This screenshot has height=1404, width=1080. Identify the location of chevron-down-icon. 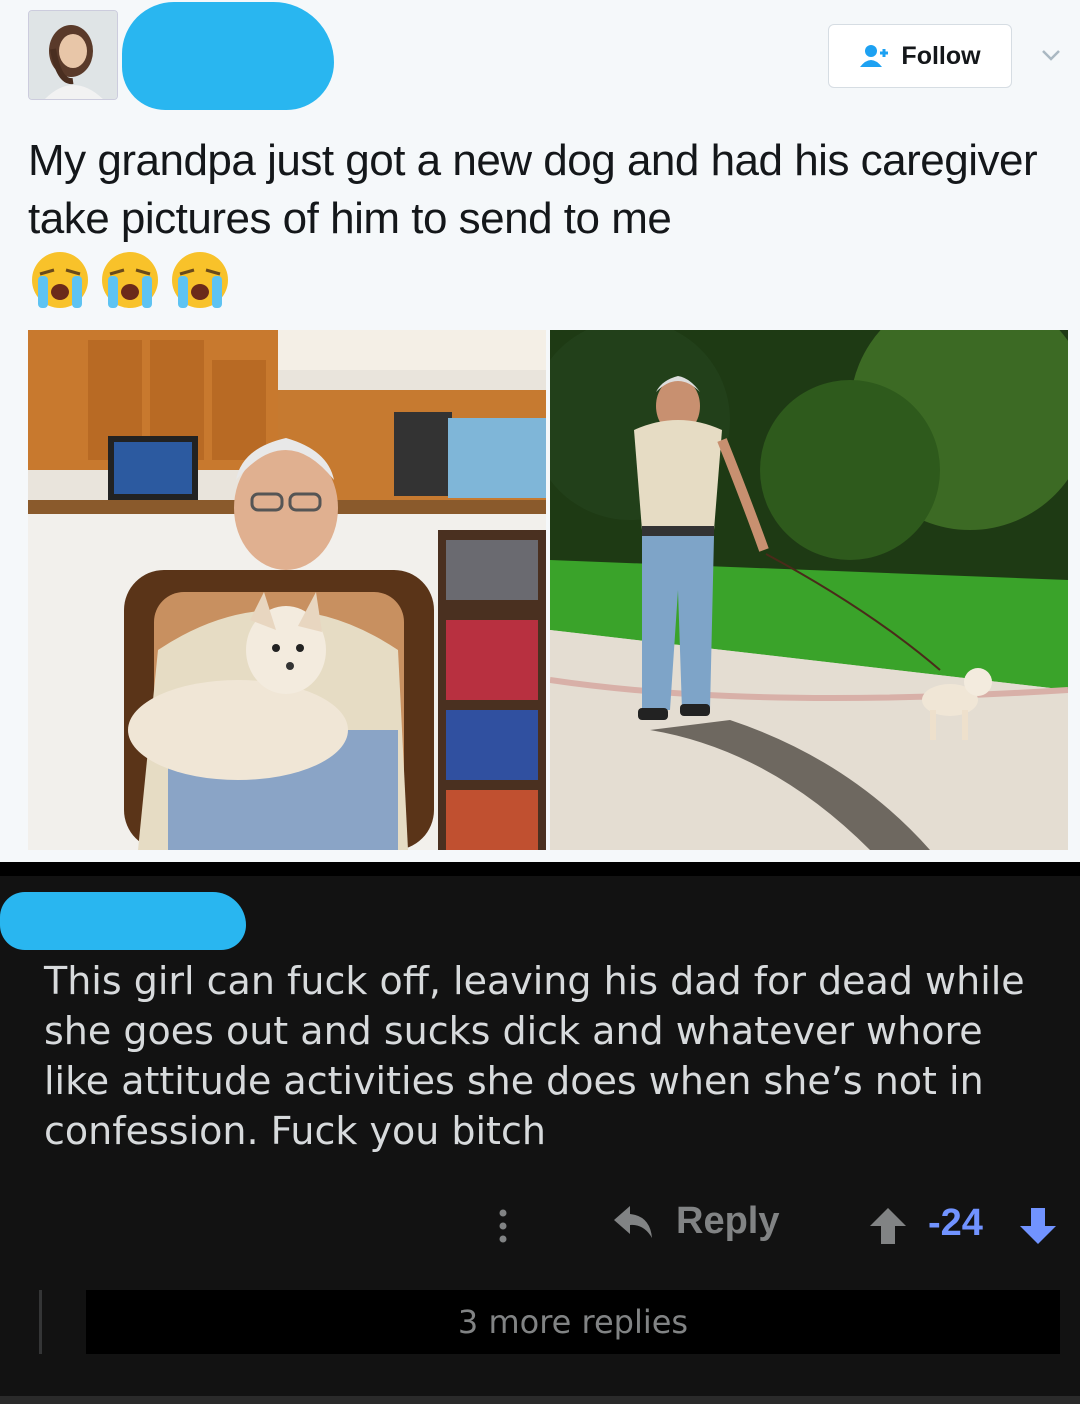
(1051, 55).